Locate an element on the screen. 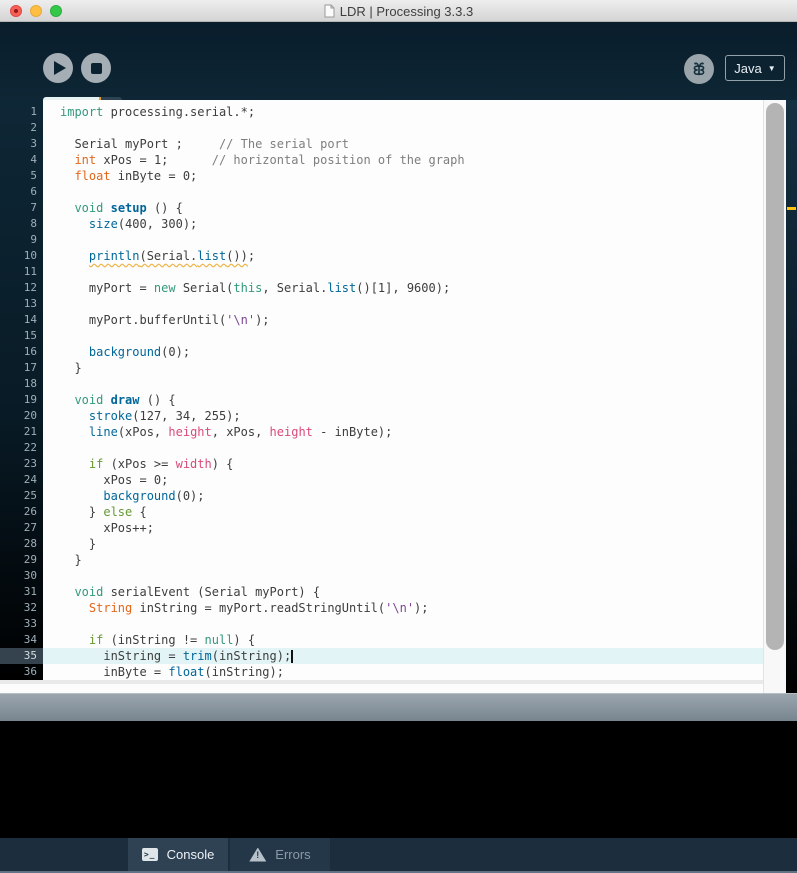  butterfly-debug-icon is located at coordinates (699, 69).